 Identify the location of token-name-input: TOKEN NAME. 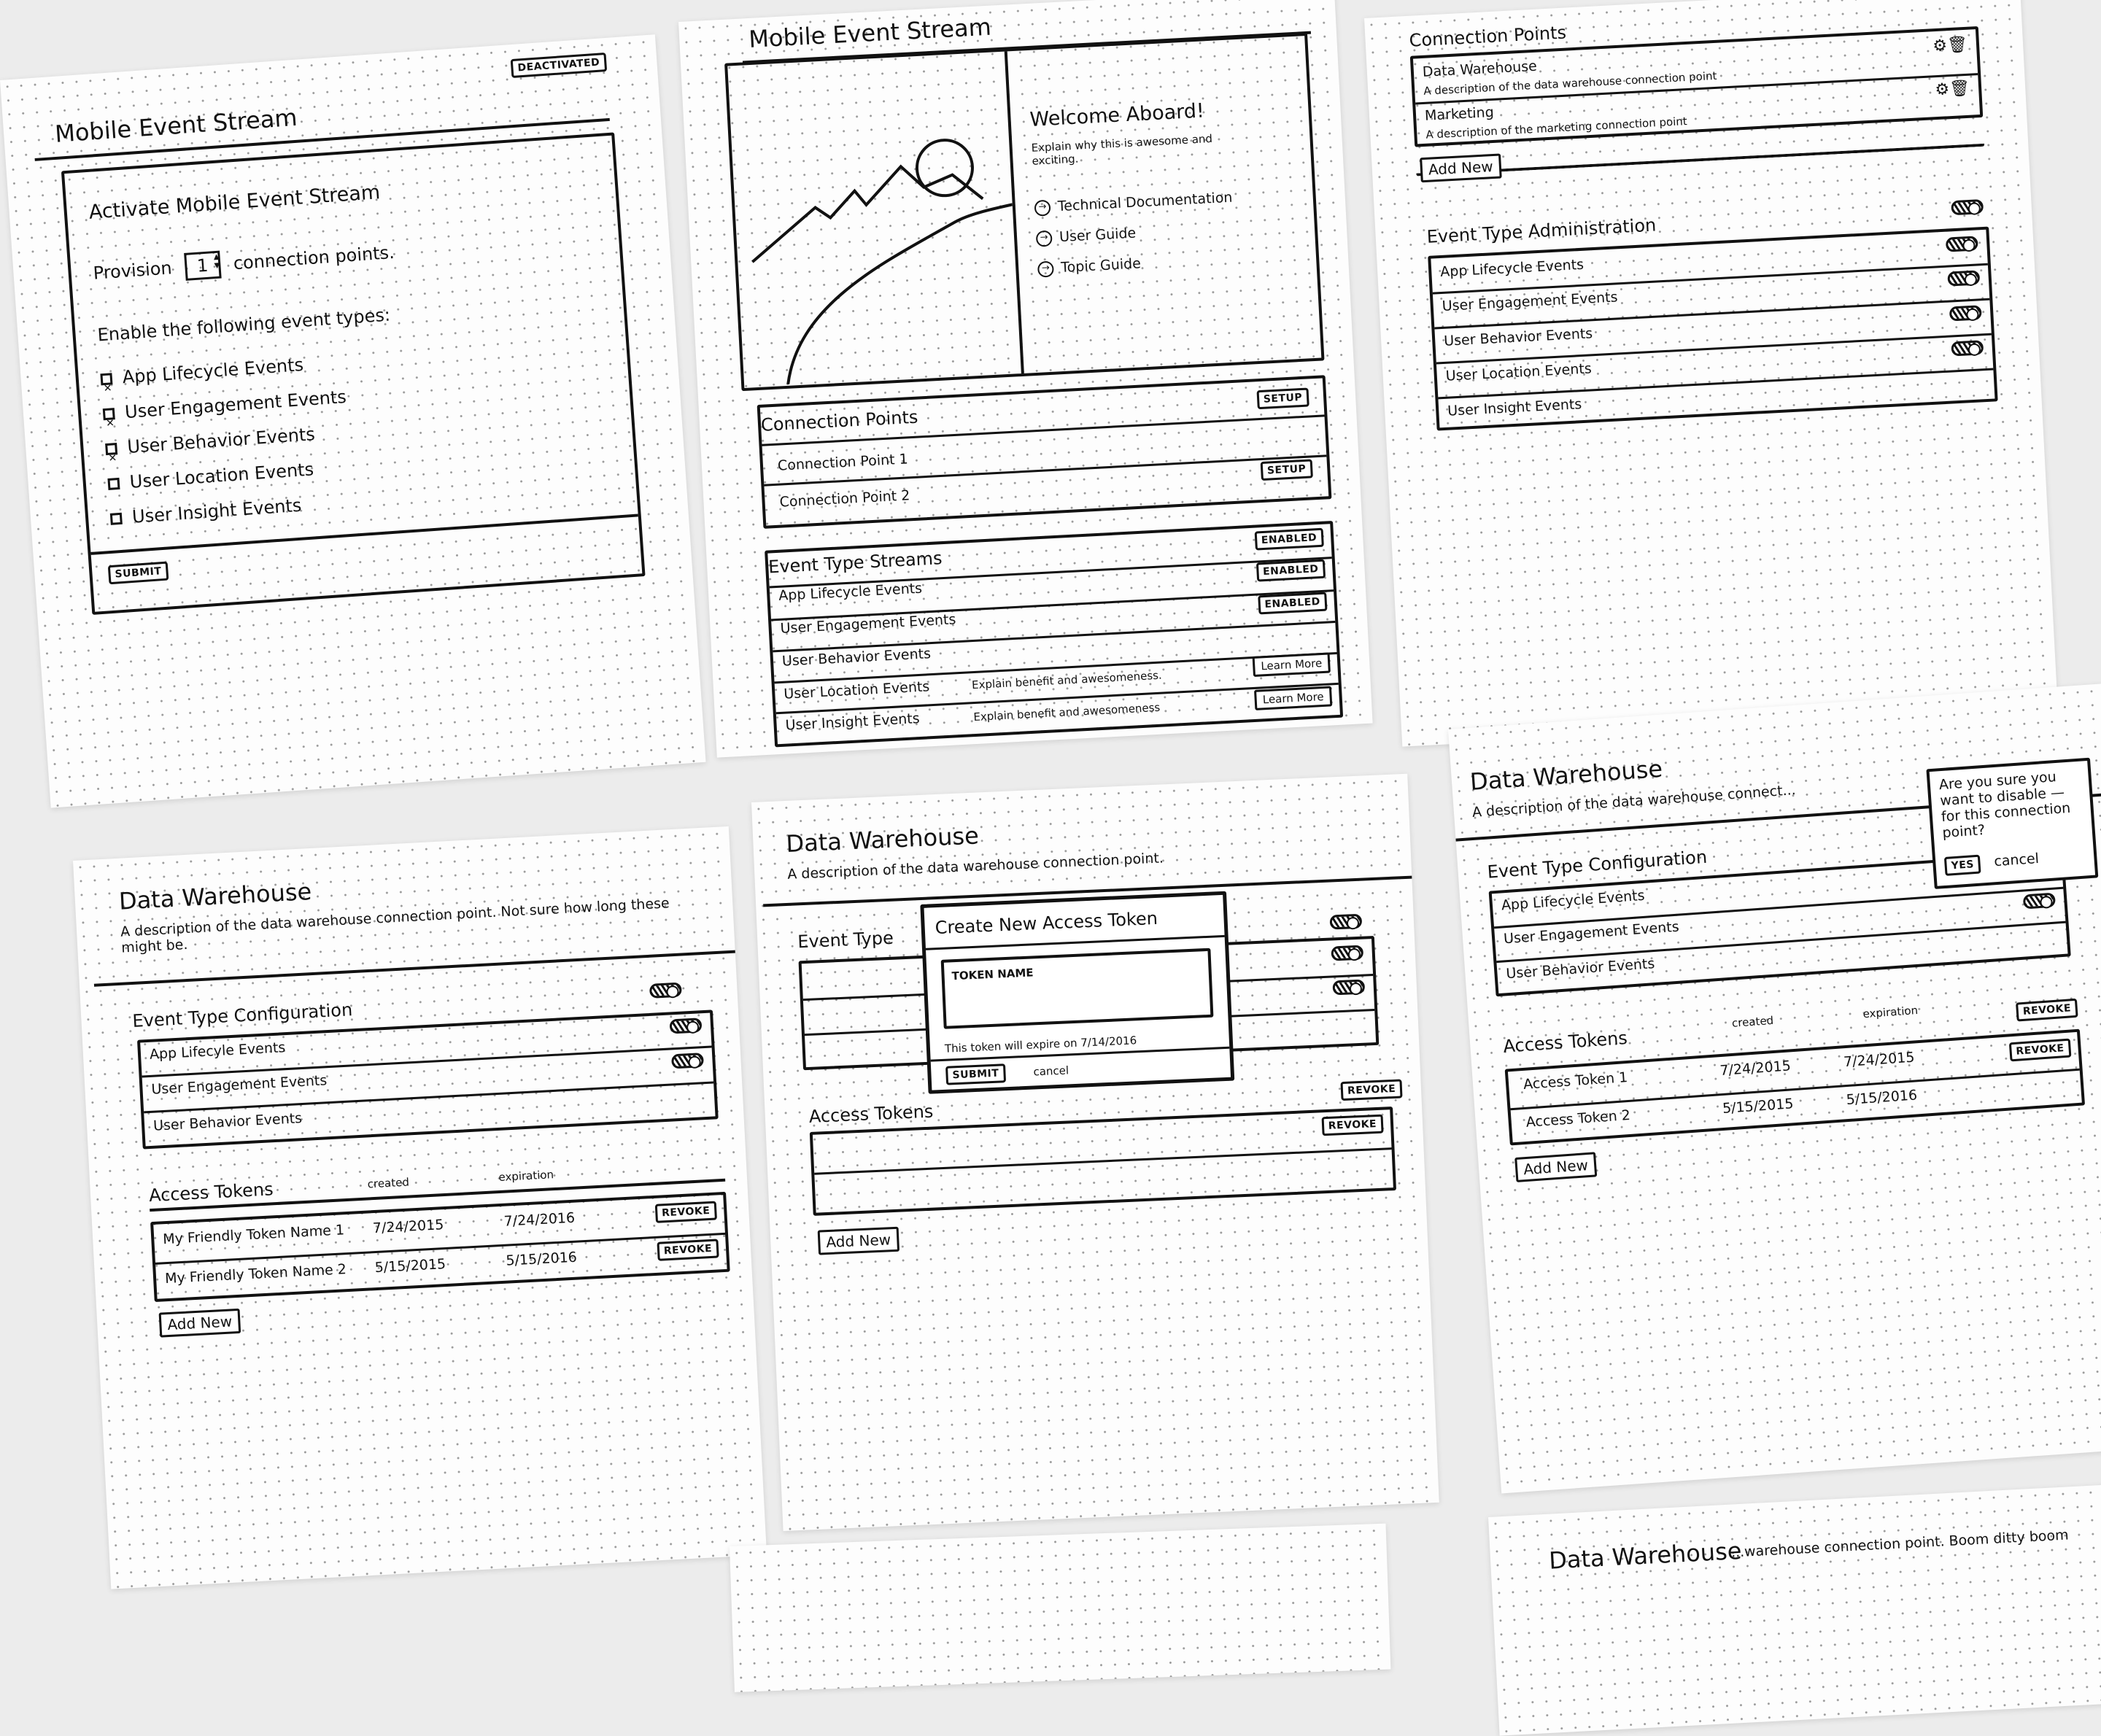
(1077, 988).